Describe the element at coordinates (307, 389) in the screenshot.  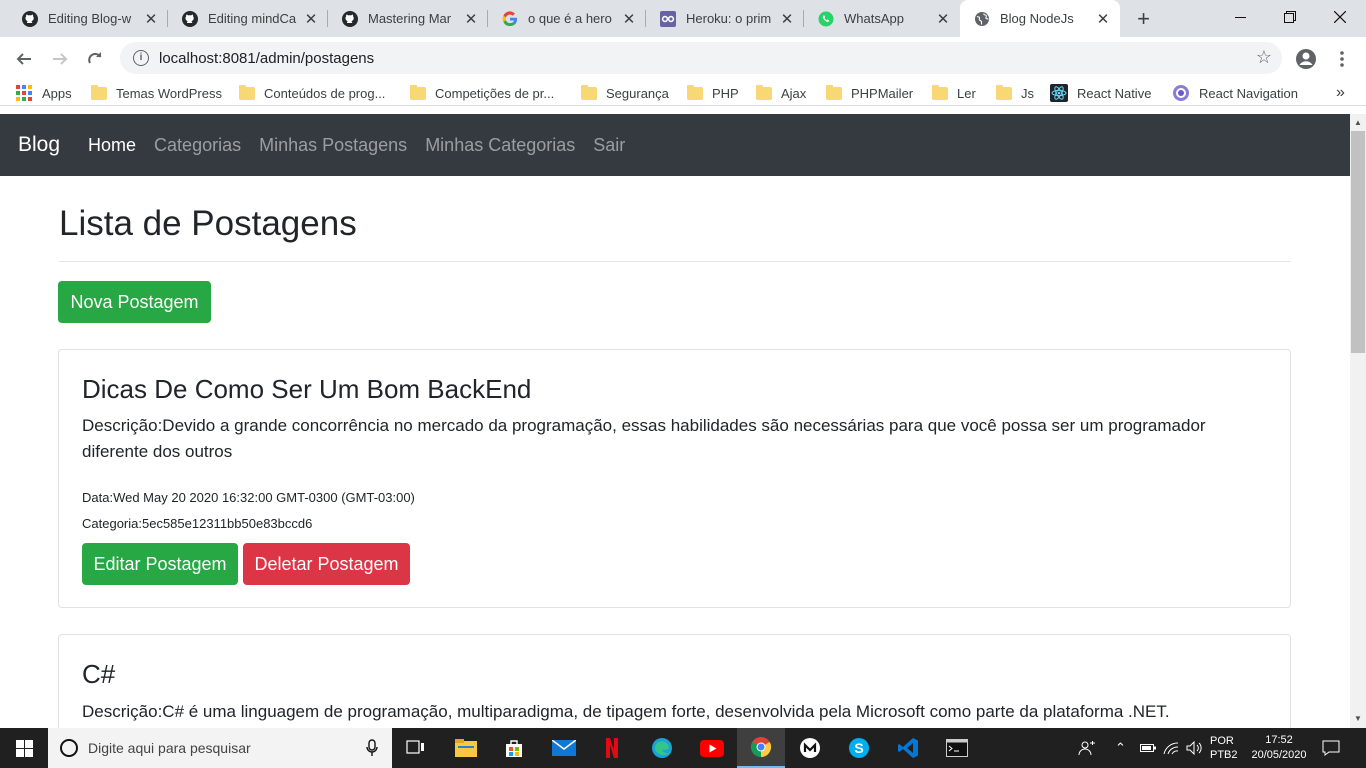
I see `post-title: Dicas De Como Ser Um Bom BackEnd` at that location.